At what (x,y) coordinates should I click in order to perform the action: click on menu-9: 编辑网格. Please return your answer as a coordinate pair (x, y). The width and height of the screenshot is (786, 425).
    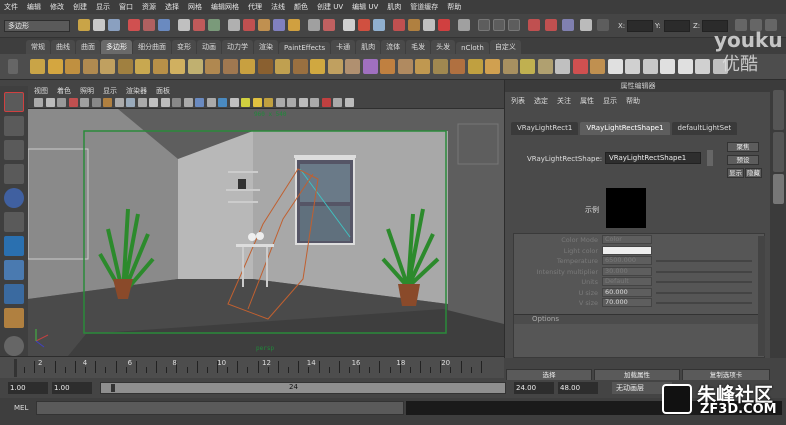
    Looking at the image, I should click on (225, 7).